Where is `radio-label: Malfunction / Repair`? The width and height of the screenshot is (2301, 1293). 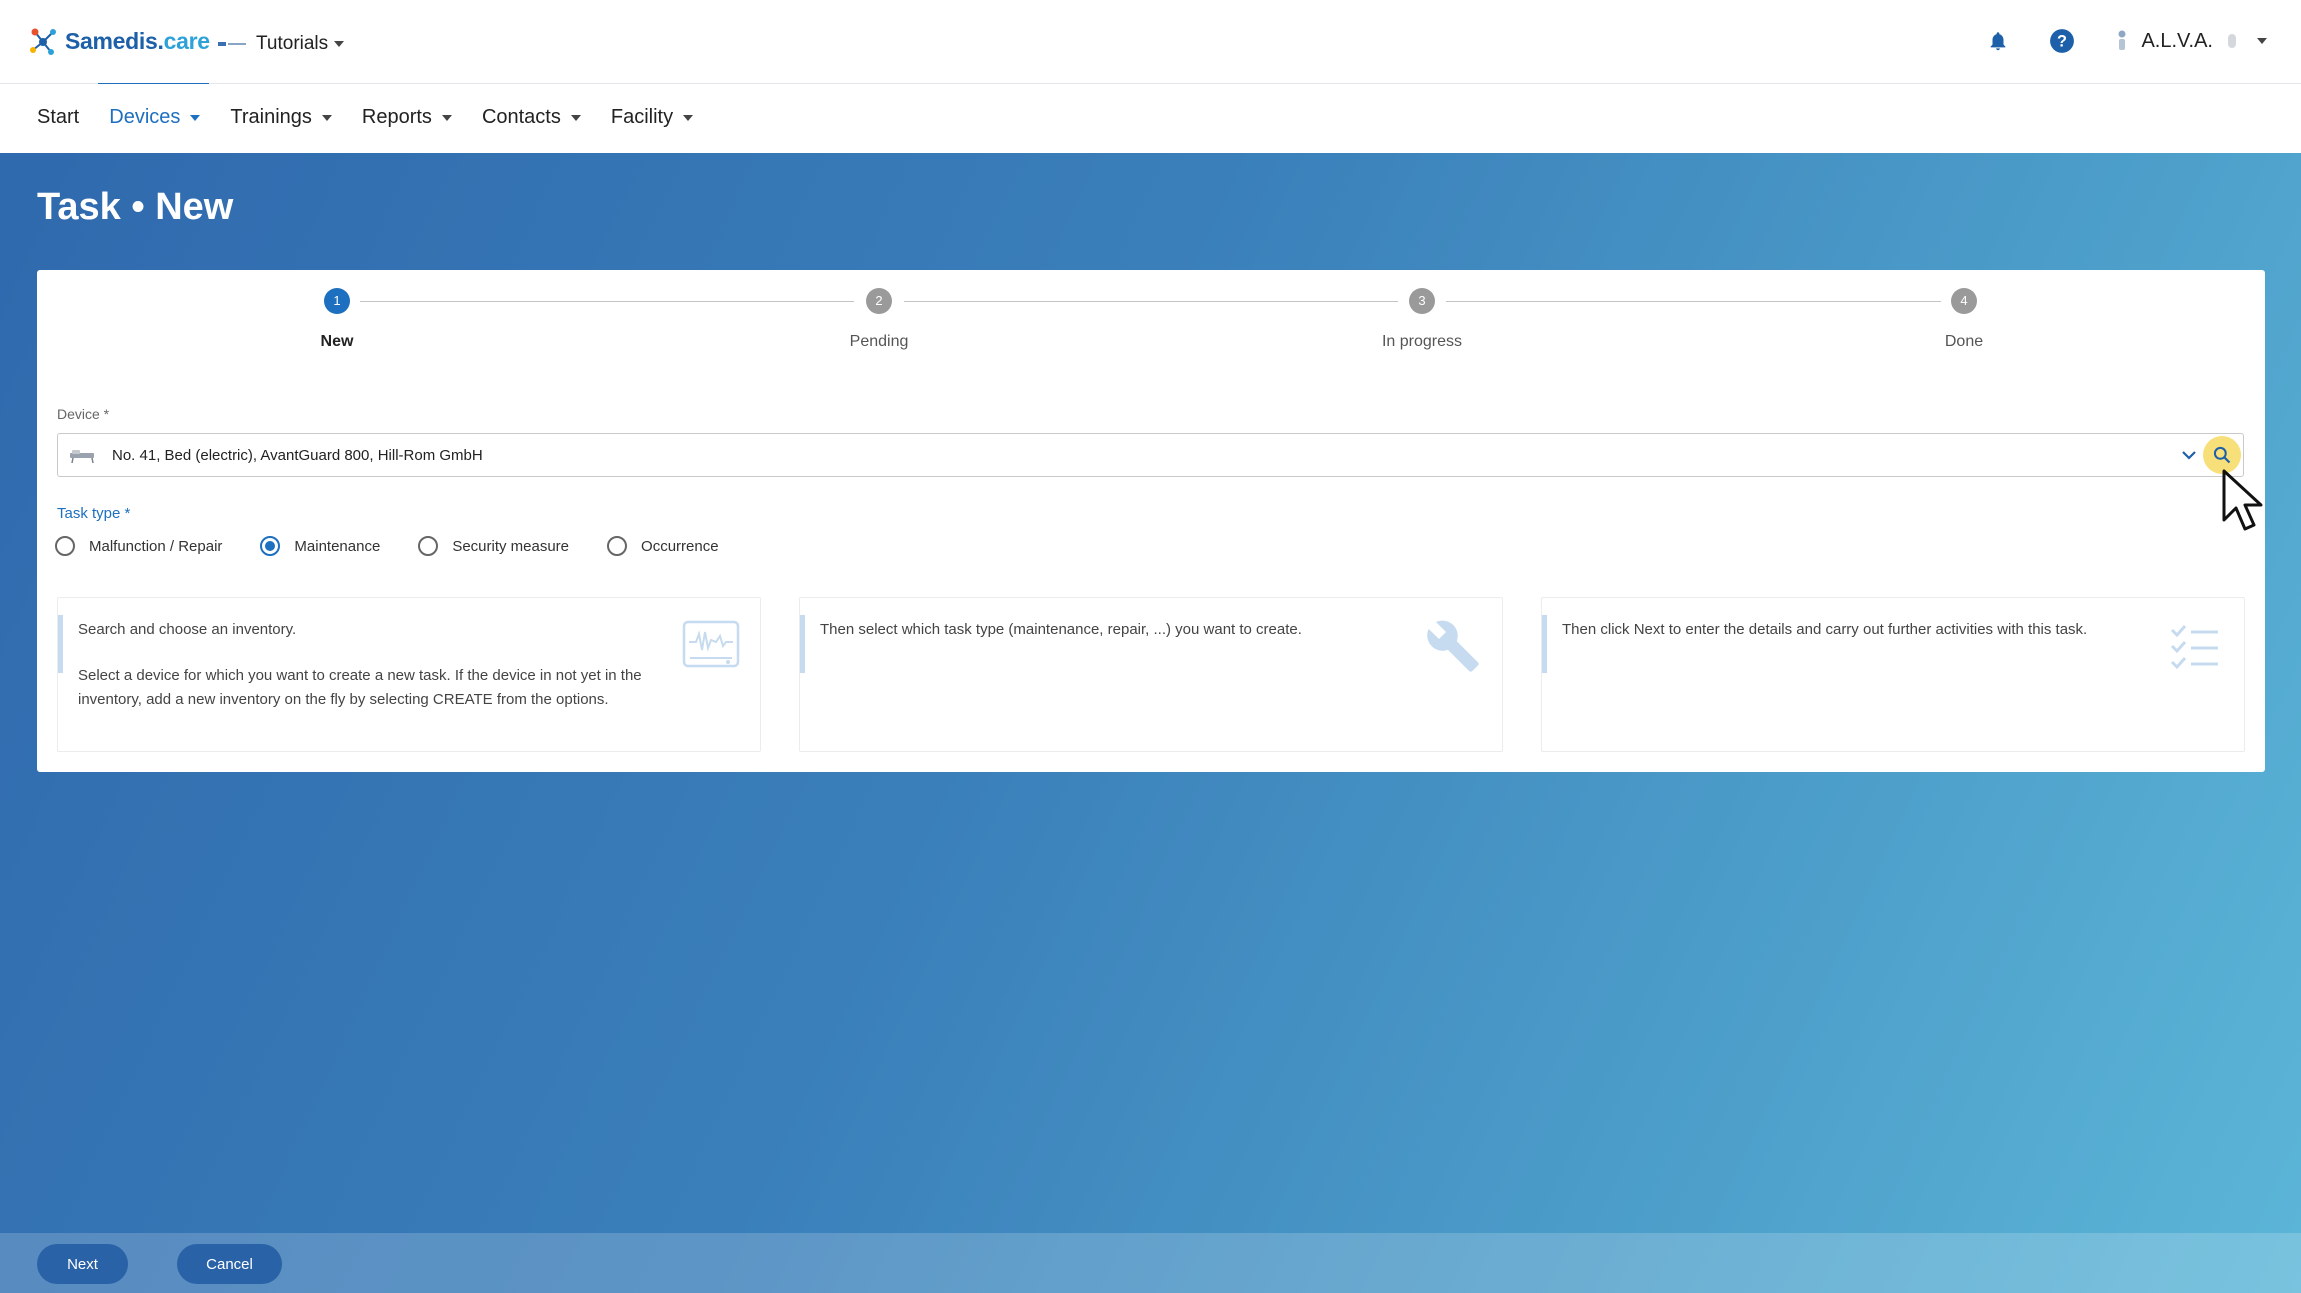
radio-label: Malfunction / Repair is located at coordinates (156, 546).